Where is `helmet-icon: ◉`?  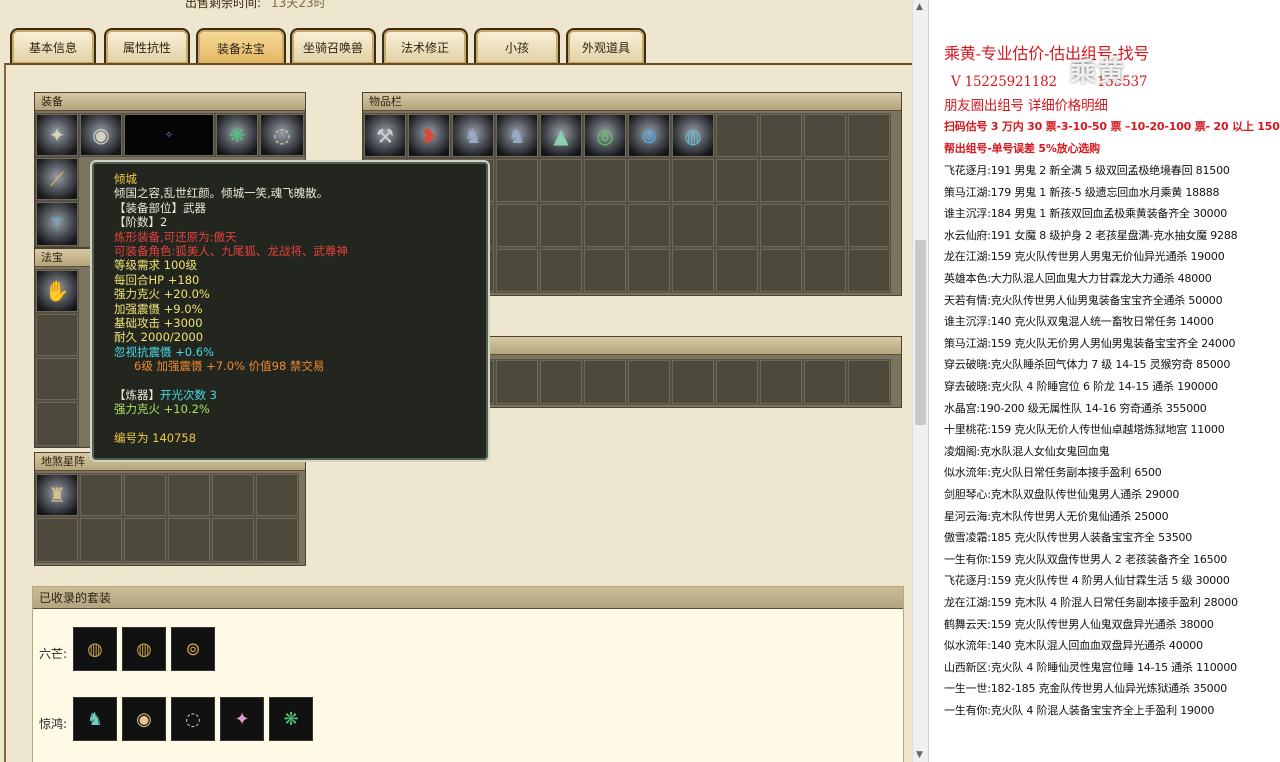 helmet-icon: ◉ is located at coordinates (144, 719).